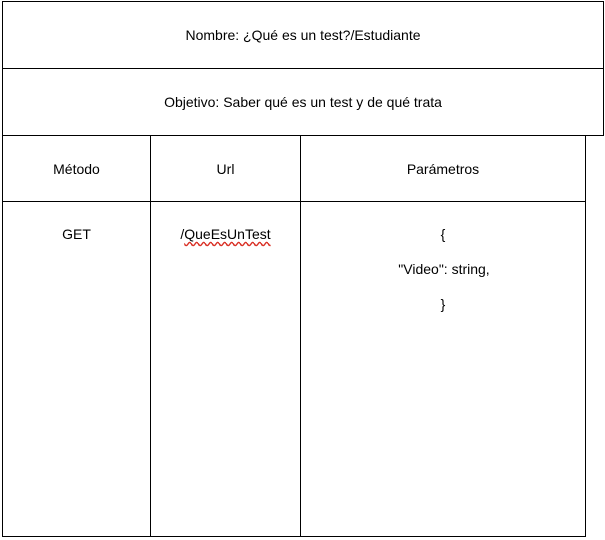 The width and height of the screenshot is (605, 540). I want to click on url-value: /QueEsUnTest, so click(225, 234).